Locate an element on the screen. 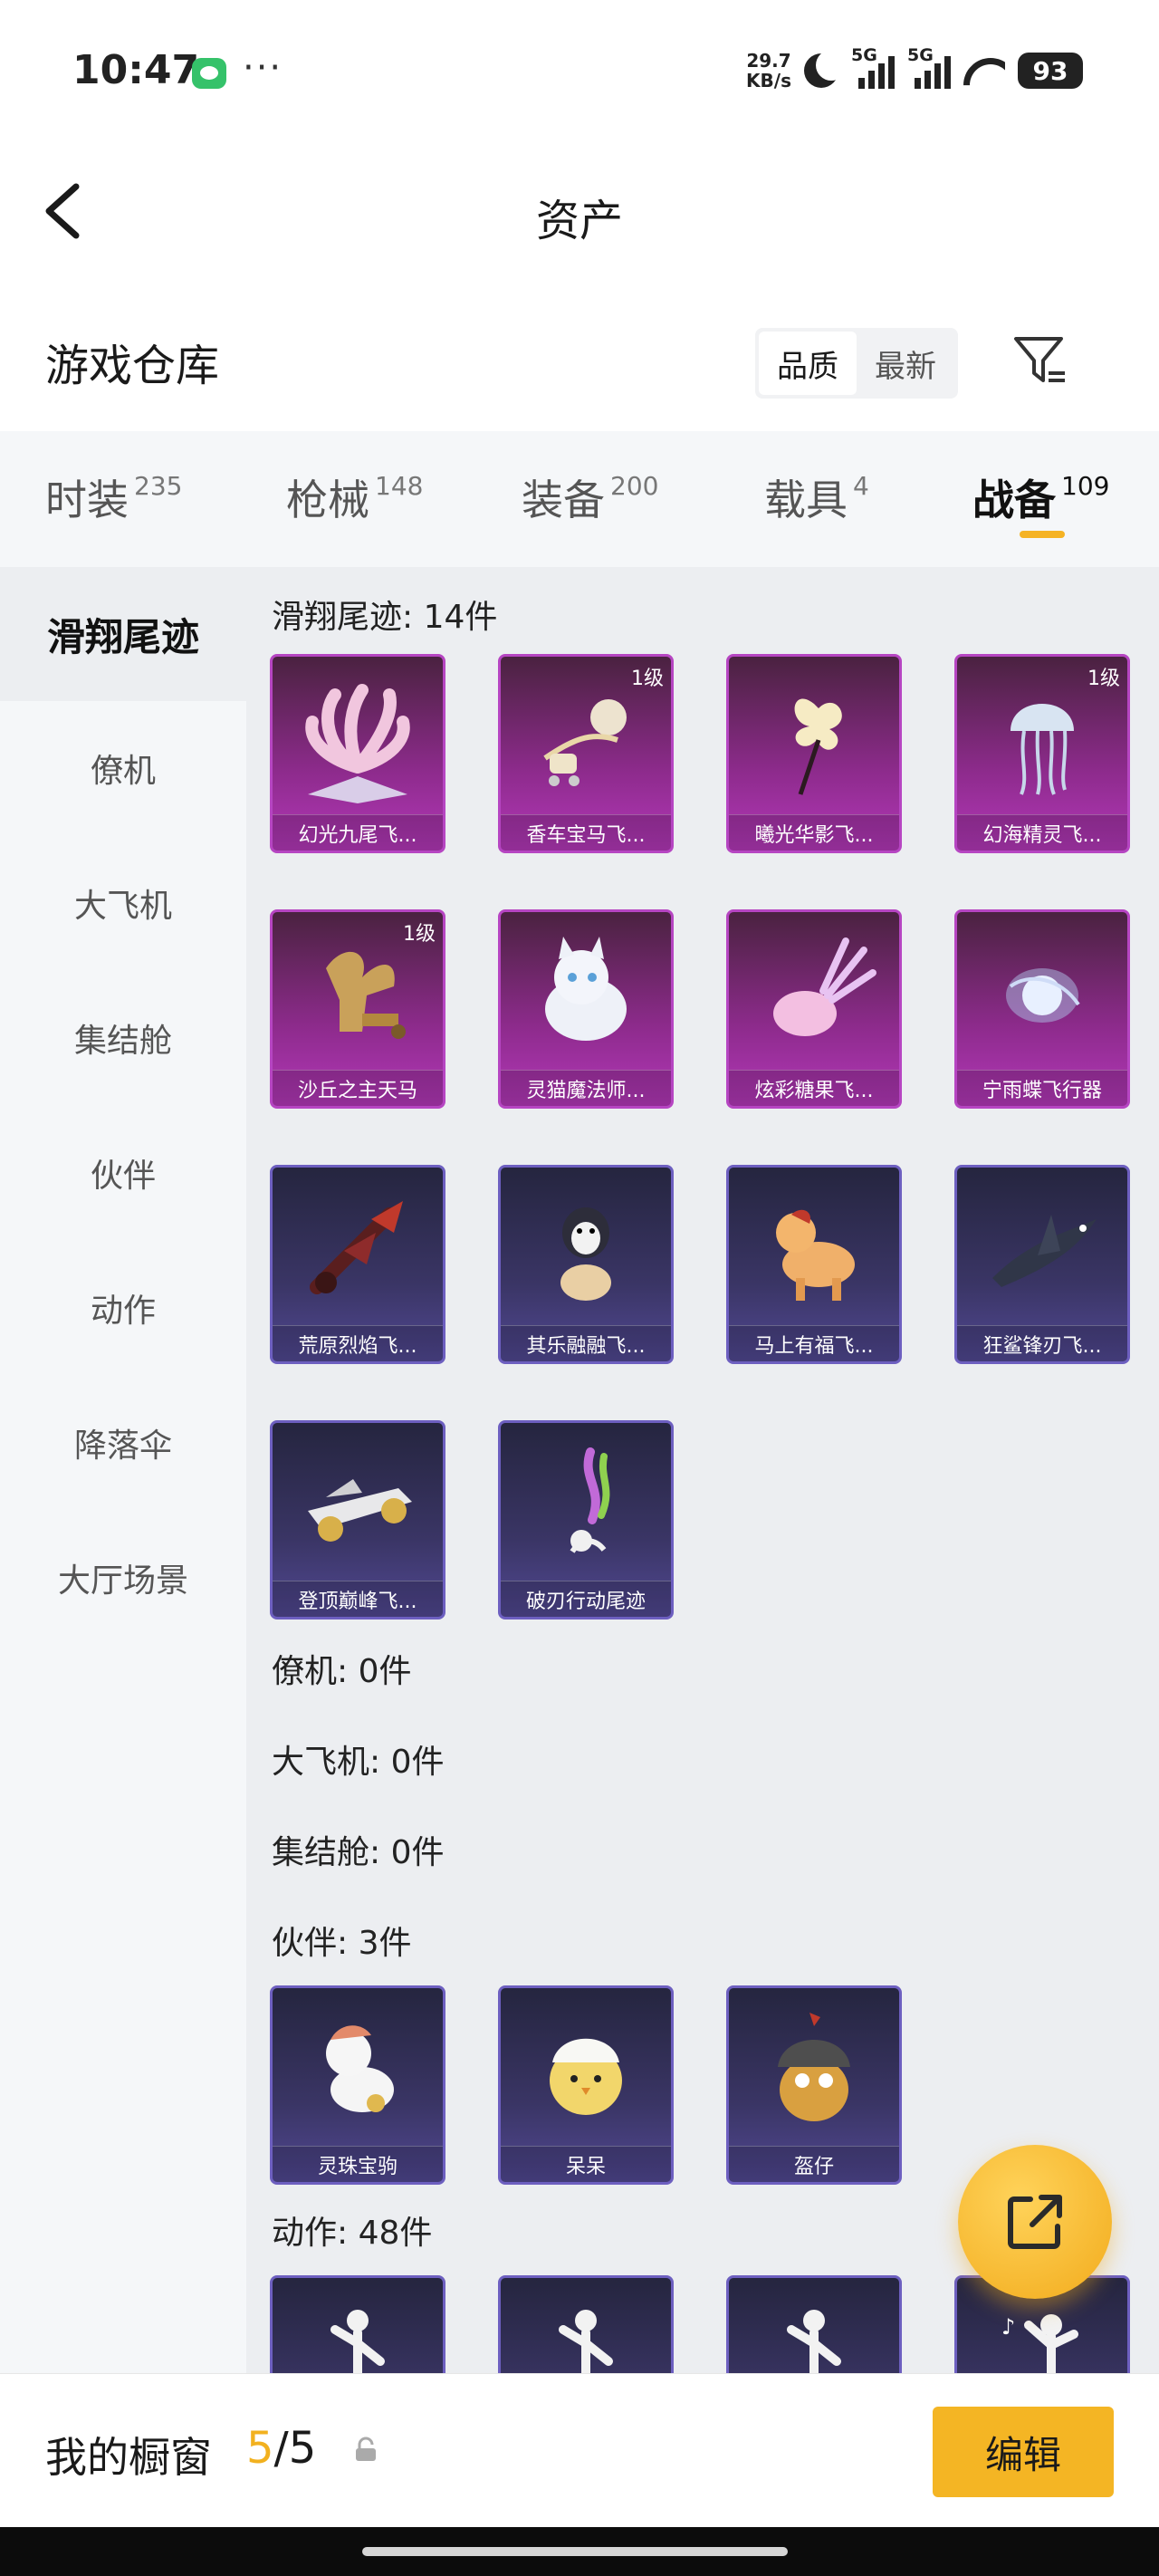 This screenshot has height=2576, width=1159. sidebar-item-assembly-pod: 集结舱 is located at coordinates (123, 1038).